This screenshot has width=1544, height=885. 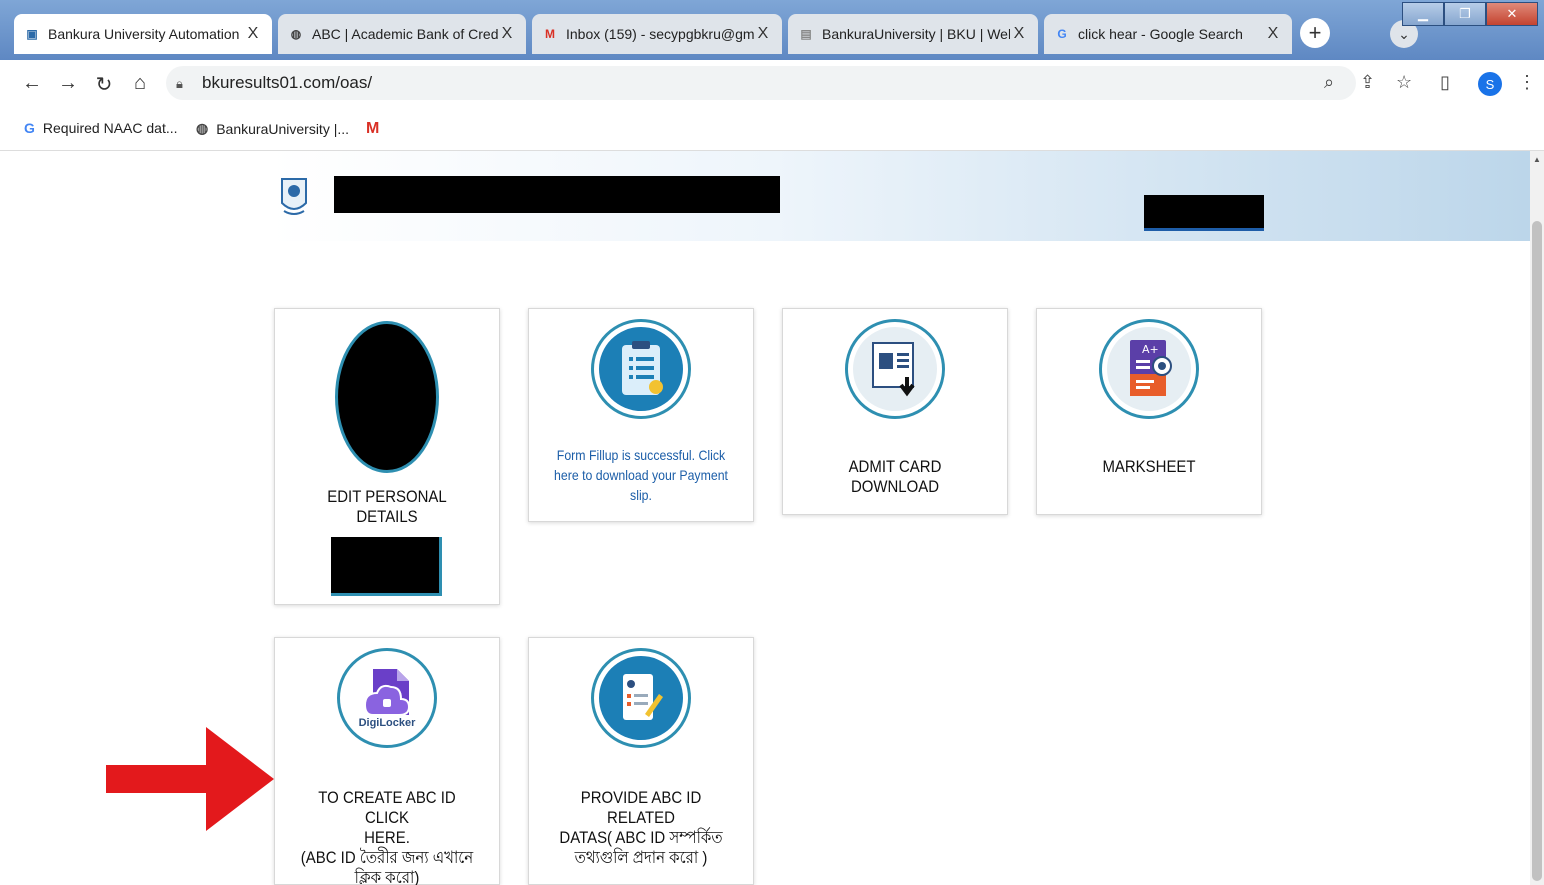 I want to click on admit-card-download-card: ADMIT CARD DOWNLOAD, so click(x=895, y=411).